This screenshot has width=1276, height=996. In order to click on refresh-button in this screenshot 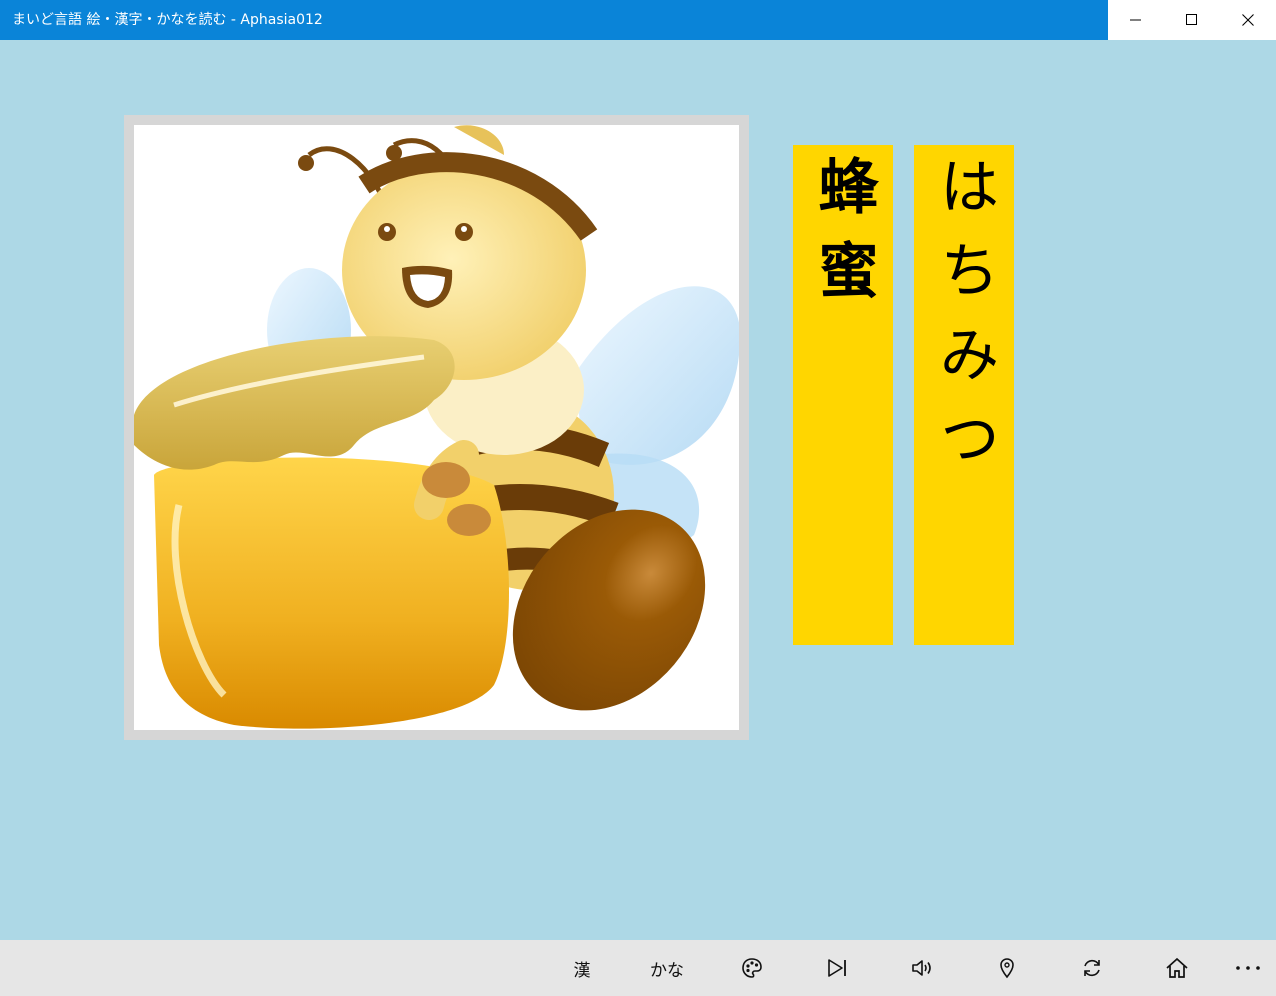, I will do `click(1092, 968)`.